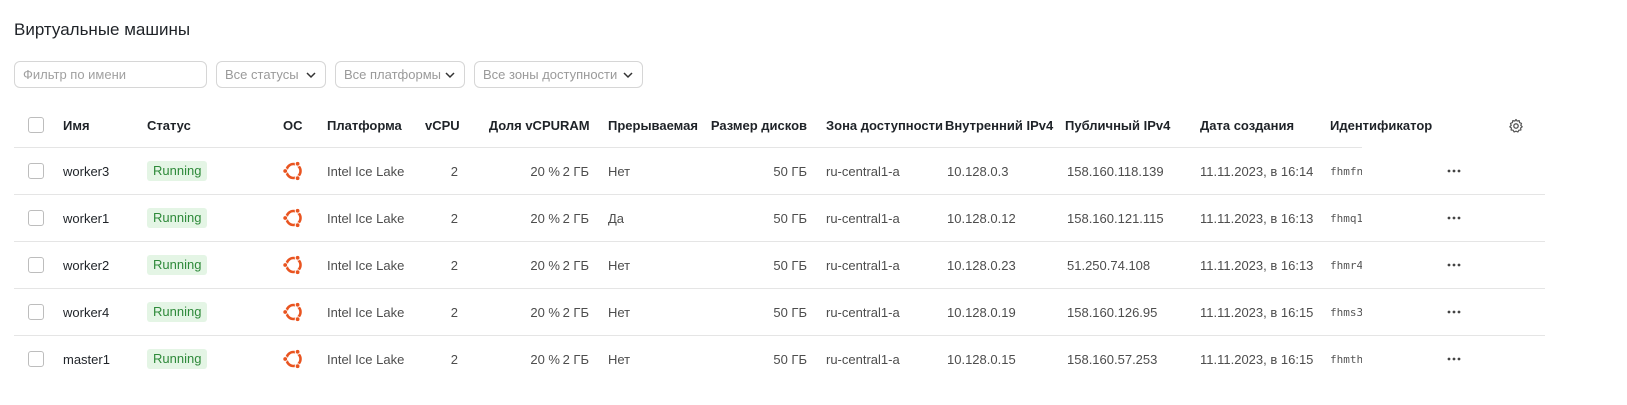  What do you see at coordinates (1132, 312) in the screenshot?
I see `public-ip-cell: 158.160.126.95` at bounding box center [1132, 312].